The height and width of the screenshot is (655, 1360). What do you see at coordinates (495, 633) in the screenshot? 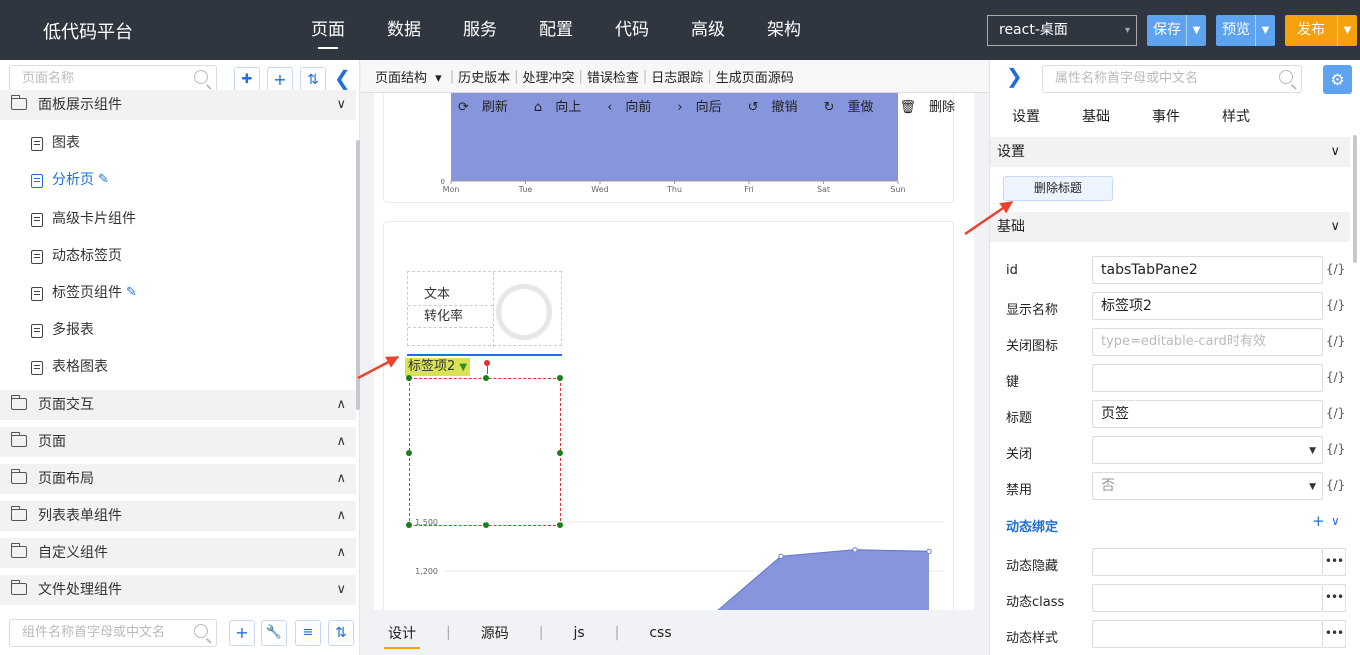
I see `tab-source: 源码` at bounding box center [495, 633].